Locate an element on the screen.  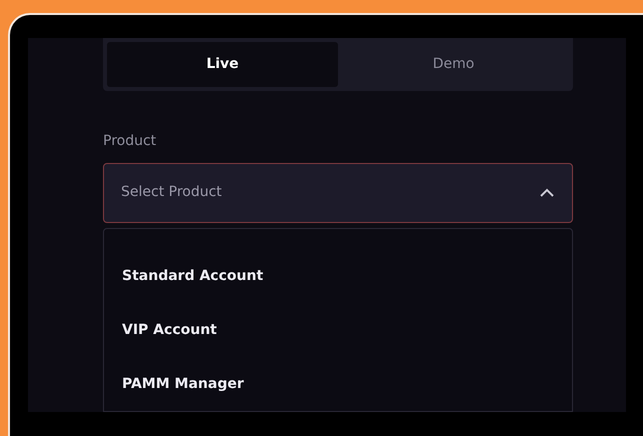
product-option: VIP Account is located at coordinates (338, 330).